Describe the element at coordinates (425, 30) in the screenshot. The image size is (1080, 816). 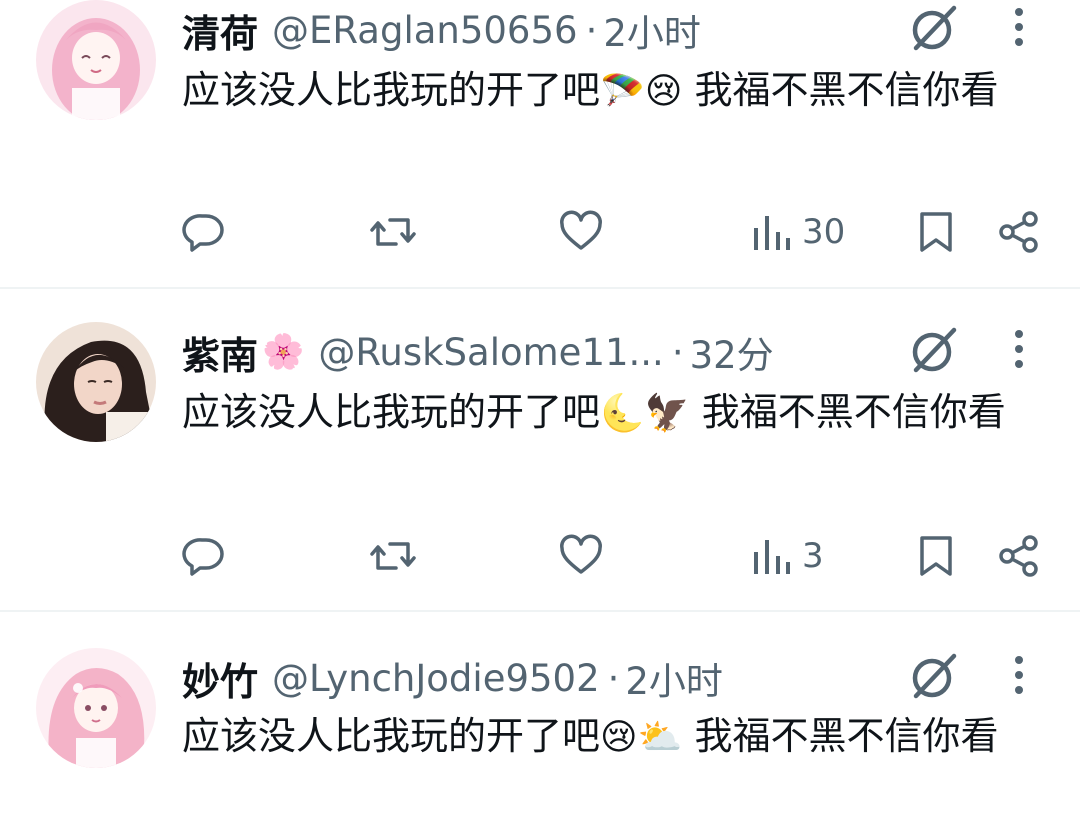
I see `user-handle: @ERaglan50656` at that location.